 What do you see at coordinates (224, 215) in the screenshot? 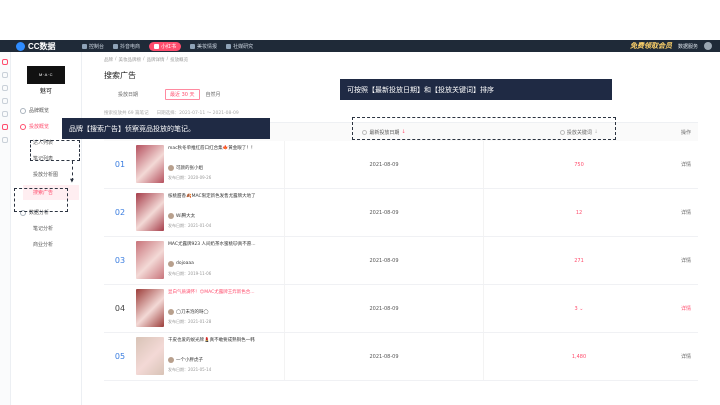
I see `note-author: Wi腾大太` at bounding box center [224, 215].